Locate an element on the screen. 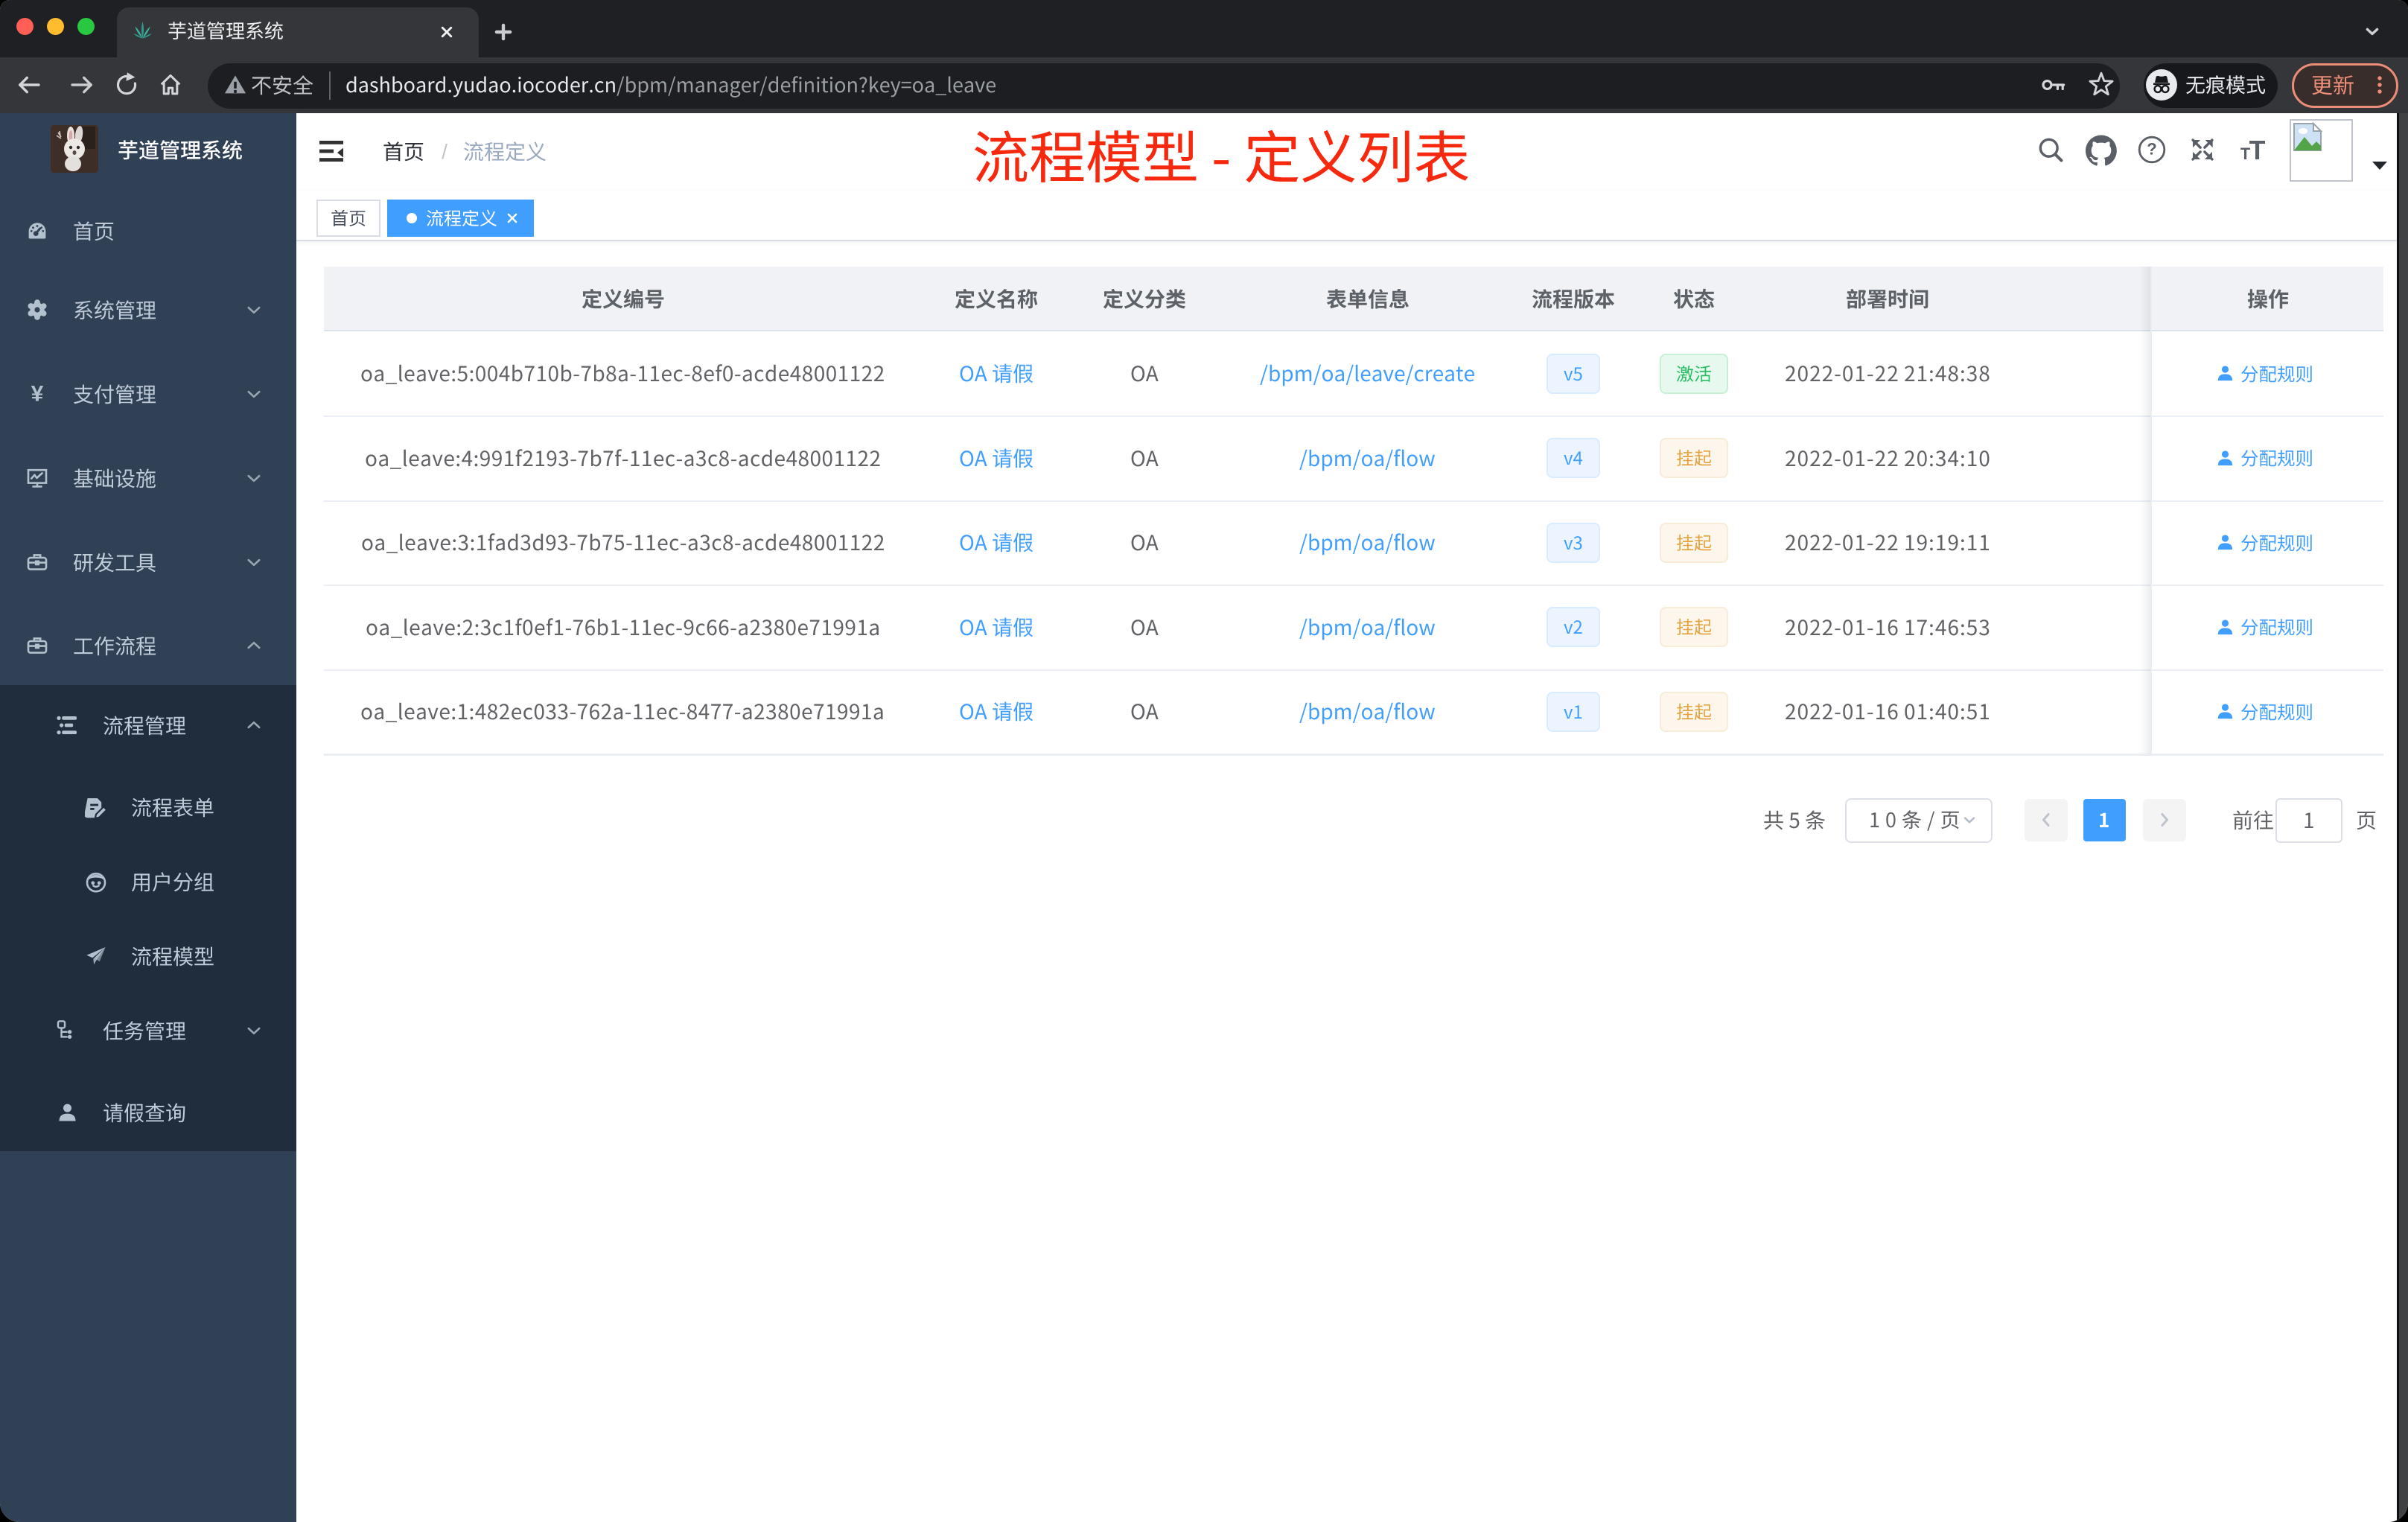  svg-text: T is located at coordinates (2257, 150).